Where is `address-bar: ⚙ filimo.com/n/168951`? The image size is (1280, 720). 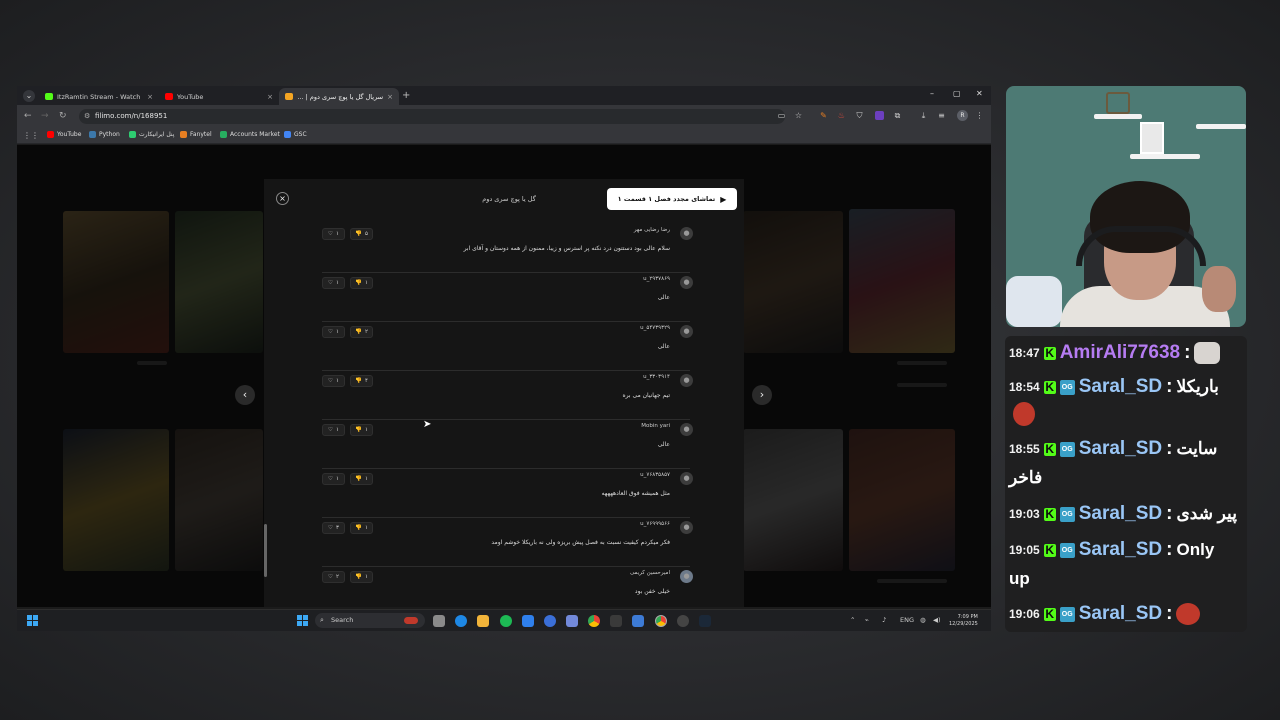
address-bar: ⚙ filimo.com/n/168951 is located at coordinates (432, 116).